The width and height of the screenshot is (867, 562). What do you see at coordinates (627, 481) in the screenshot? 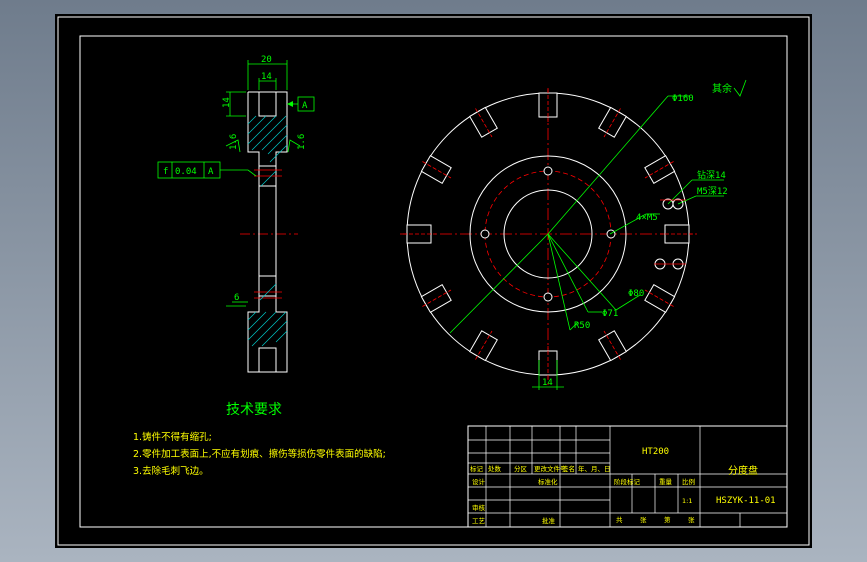
I see `tb-stage-mark: 阶段标记` at bounding box center [627, 481].